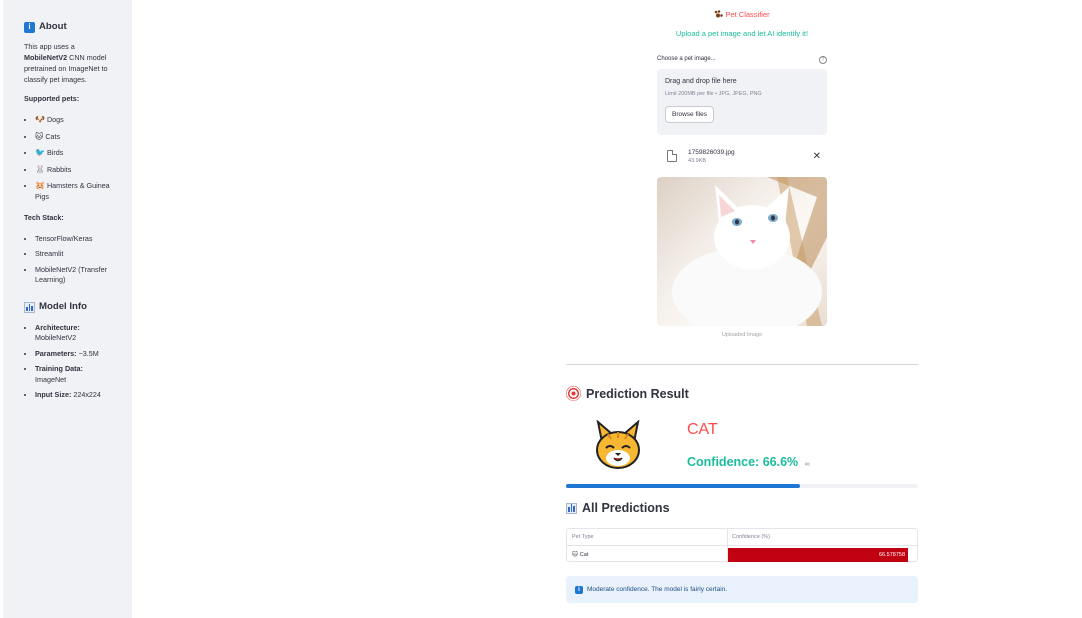 This screenshot has width=1082, height=618. What do you see at coordinates (647, 537) in the screenshot?
I see `column-header-pet-type: Pet Type` at bounding box center [647, 537].